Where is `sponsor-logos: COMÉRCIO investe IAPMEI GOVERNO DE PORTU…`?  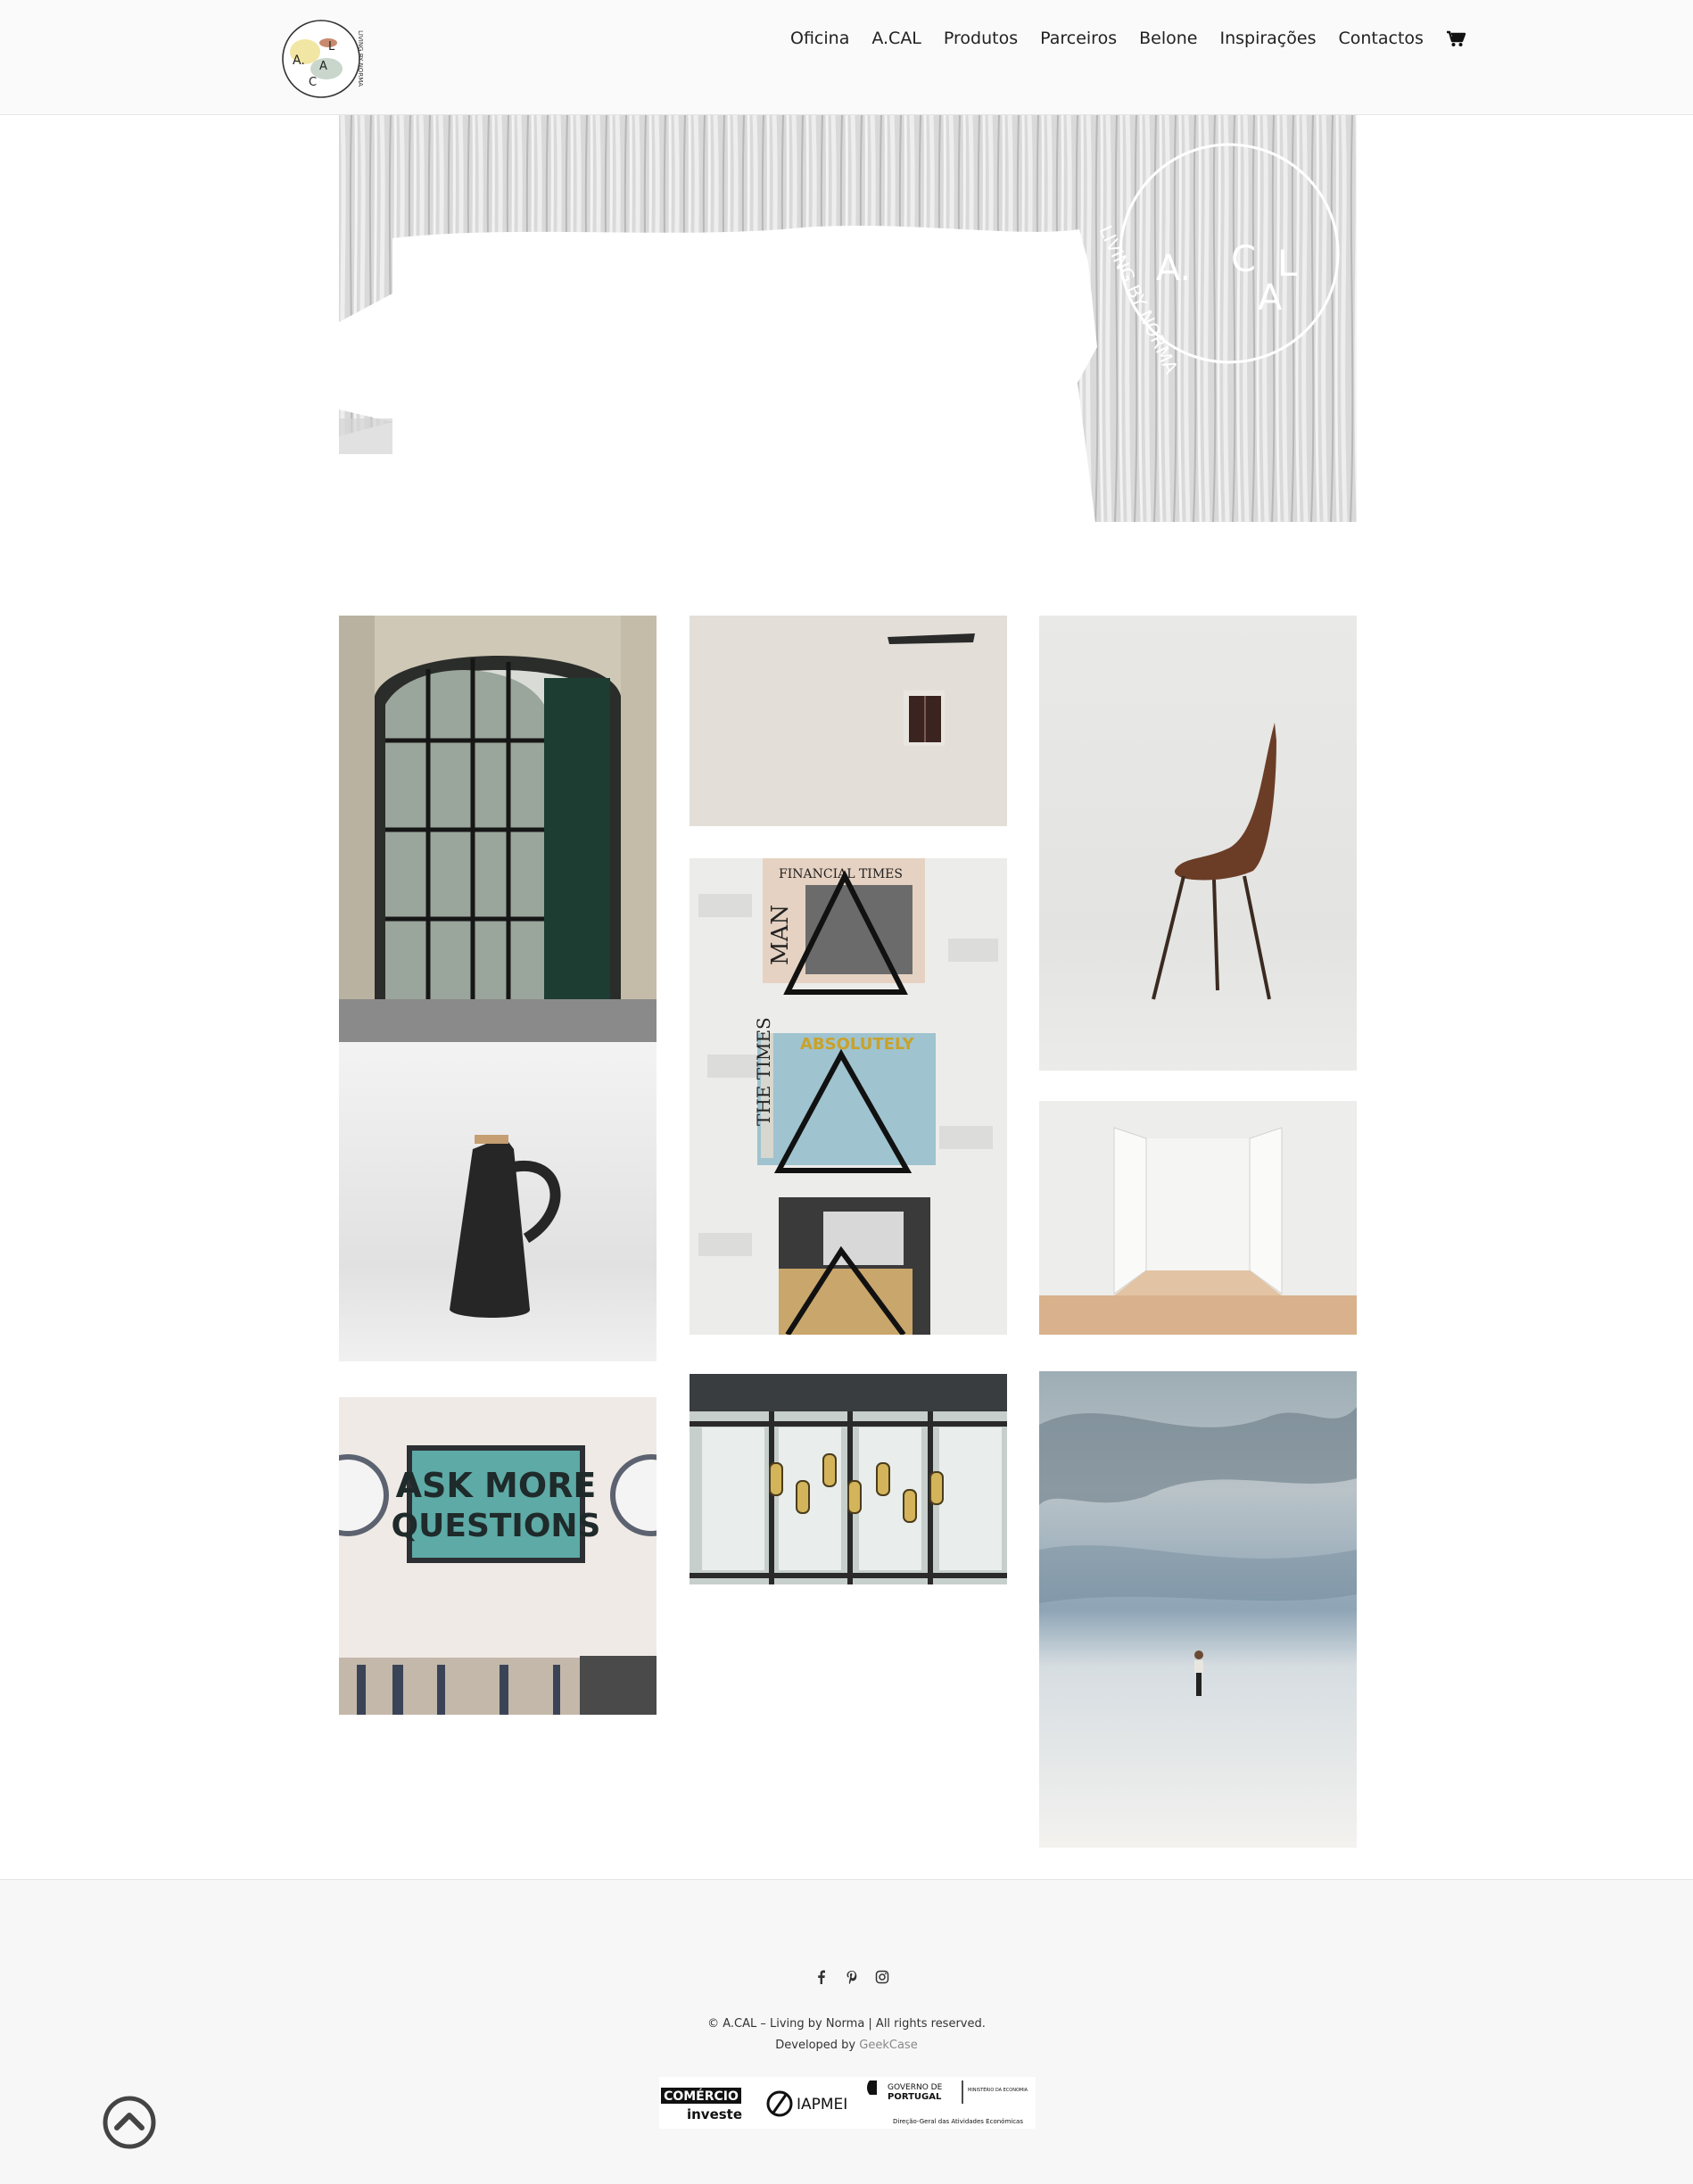
sponsor-logos: COMÉRCIO investe IAPMEI GOVERNO DE PORTU… is located at coordinates (847, 2103).